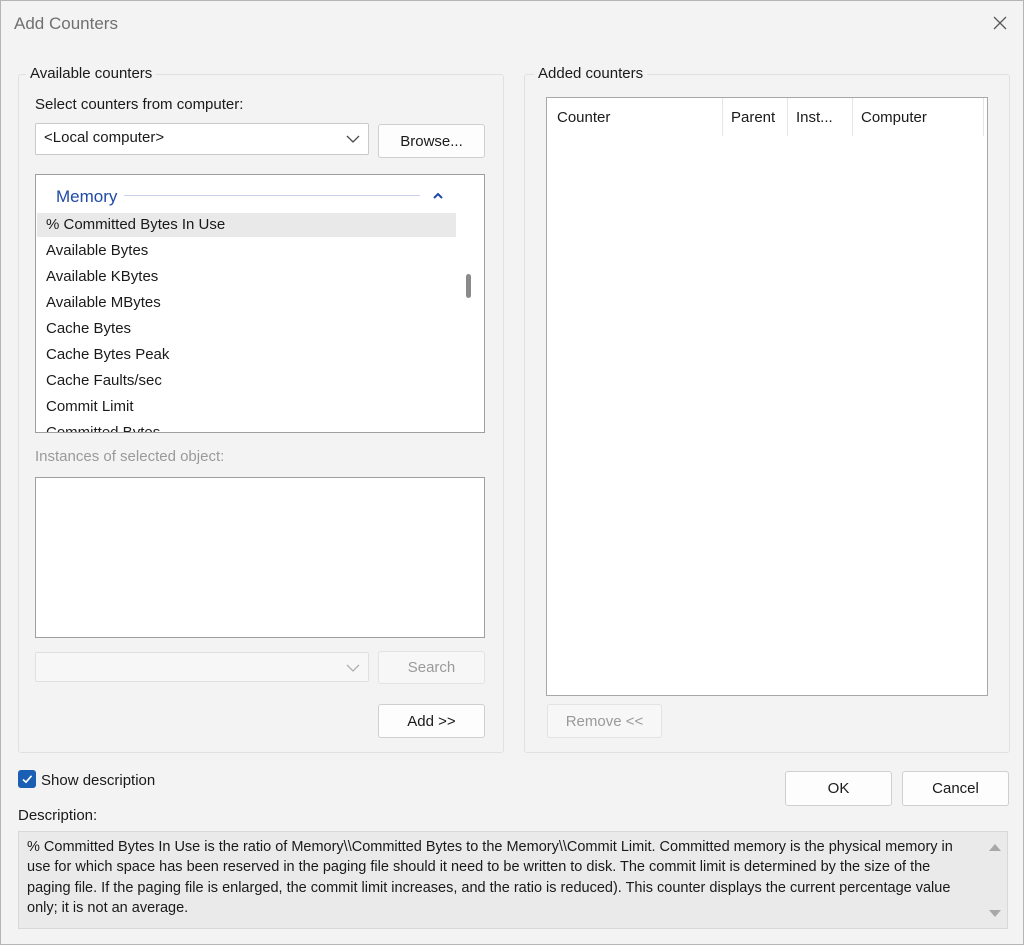 Image resolution: width=1024 pixels, height=945 pixels. What do you see at coordinates (995, 847) in the screenshot?
I see `scroll-up-icon` at bounding box center [995, 847].